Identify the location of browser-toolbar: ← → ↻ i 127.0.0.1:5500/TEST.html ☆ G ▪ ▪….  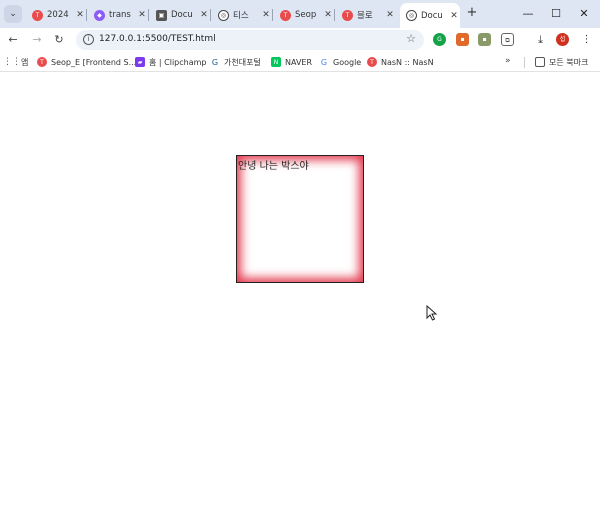
(300, 40).